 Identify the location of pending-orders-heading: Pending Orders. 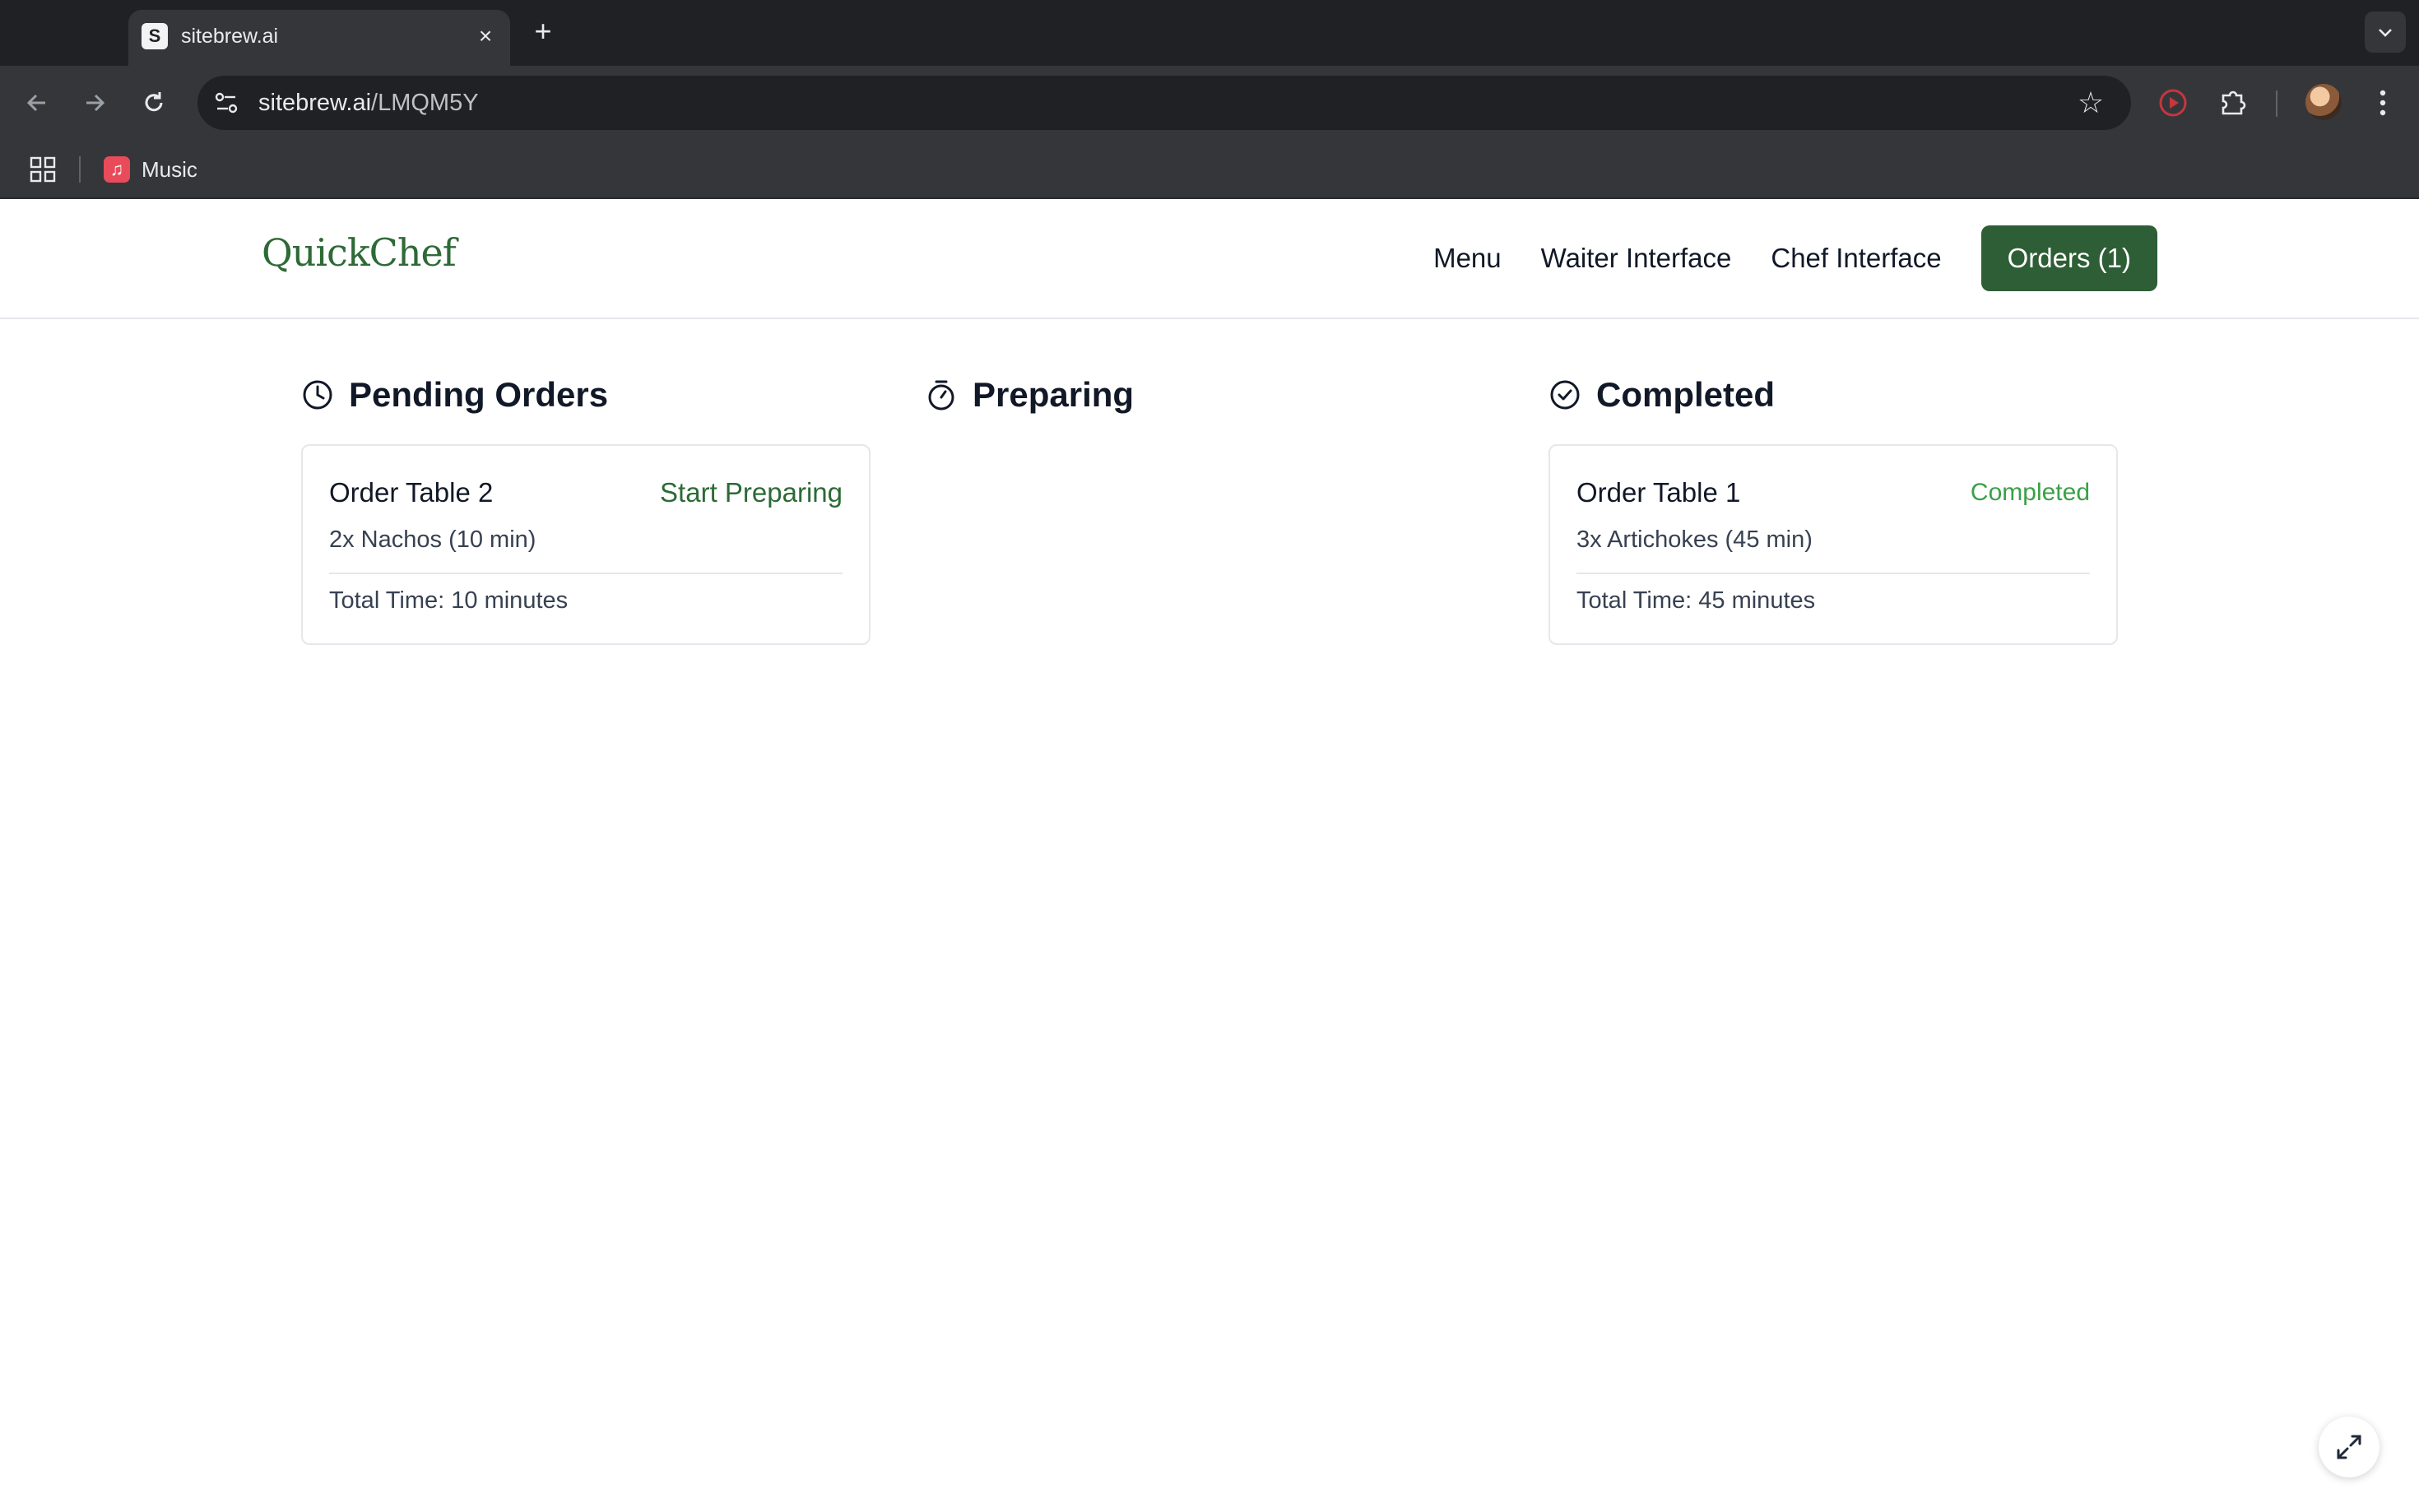
(586, 395).